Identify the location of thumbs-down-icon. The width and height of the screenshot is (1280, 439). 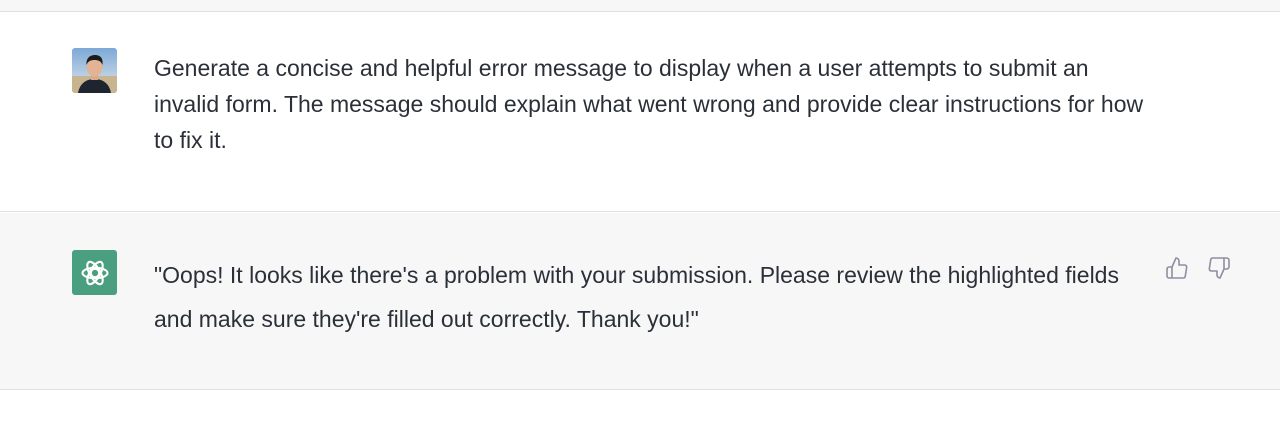
(1219, 268).